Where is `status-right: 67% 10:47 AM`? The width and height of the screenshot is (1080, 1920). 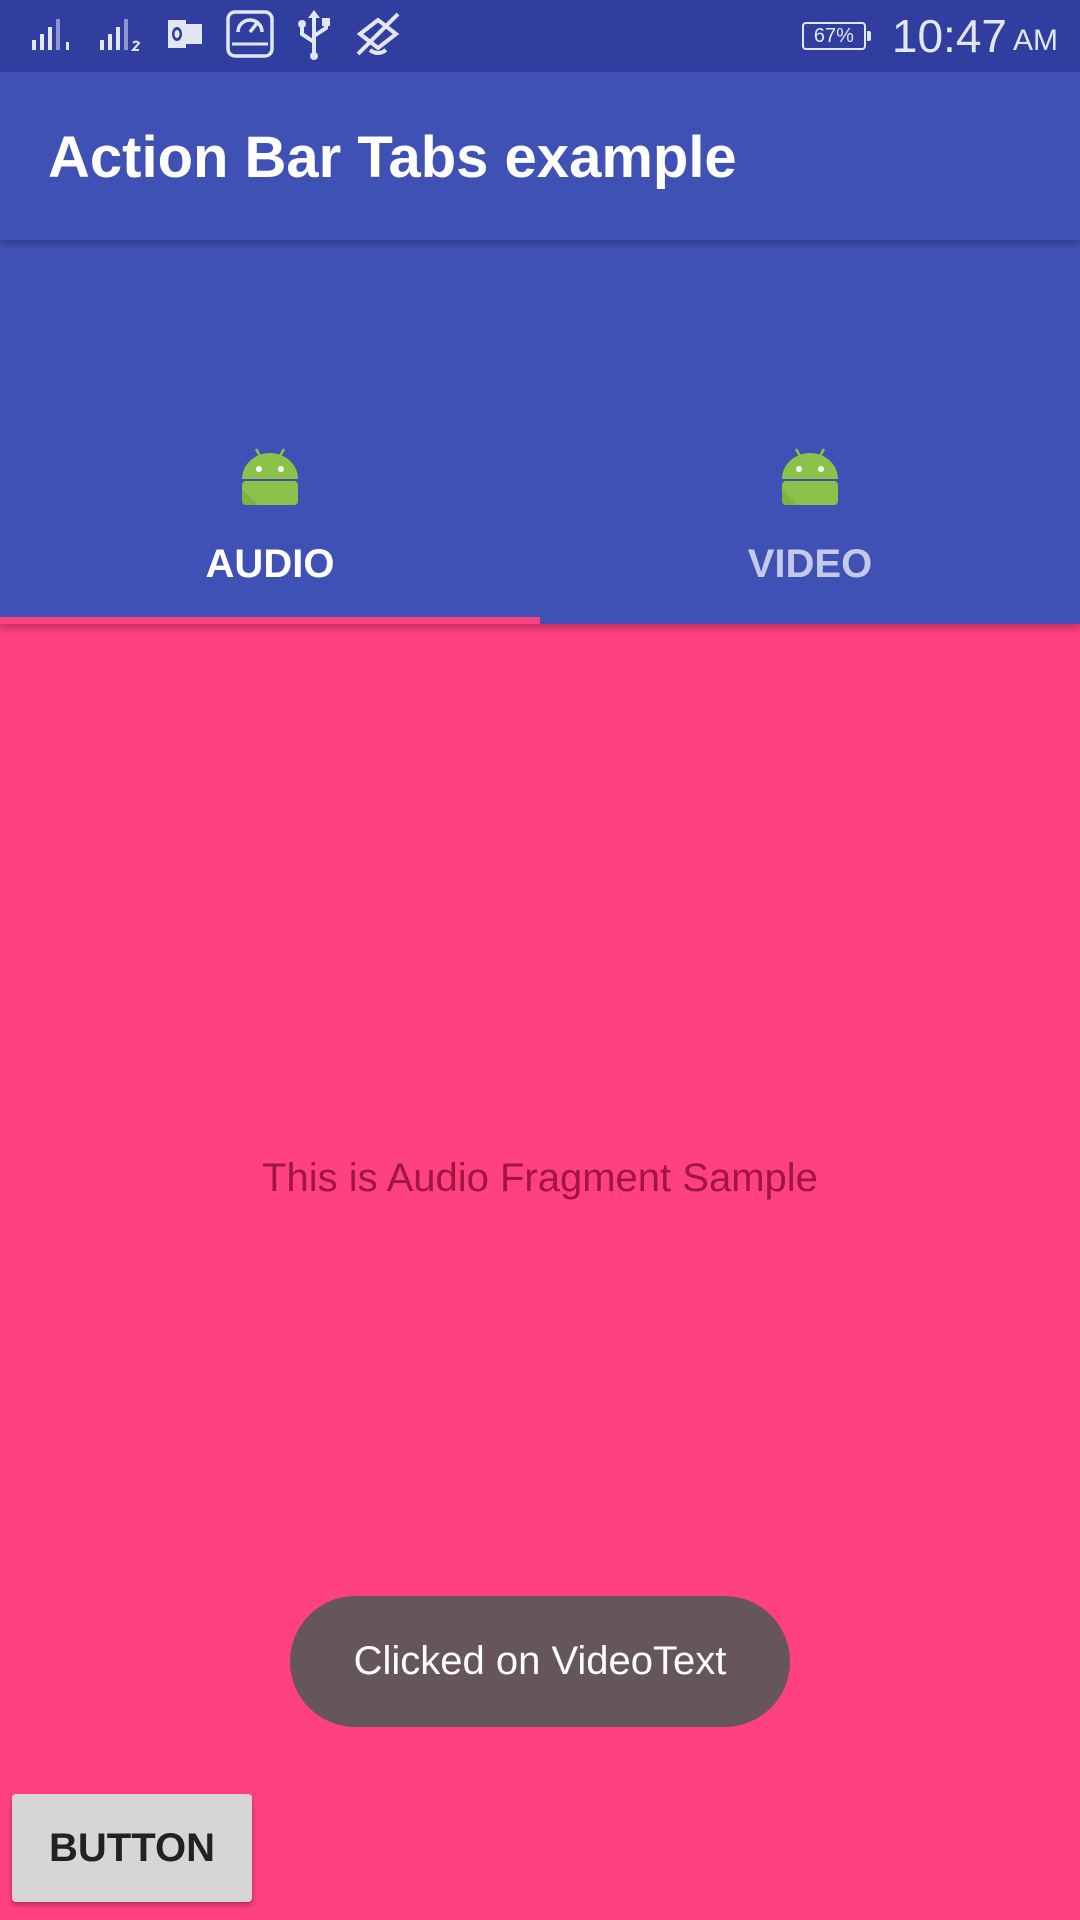 status-right: 67% 10:47 AM is located at coordinates (929, 36).